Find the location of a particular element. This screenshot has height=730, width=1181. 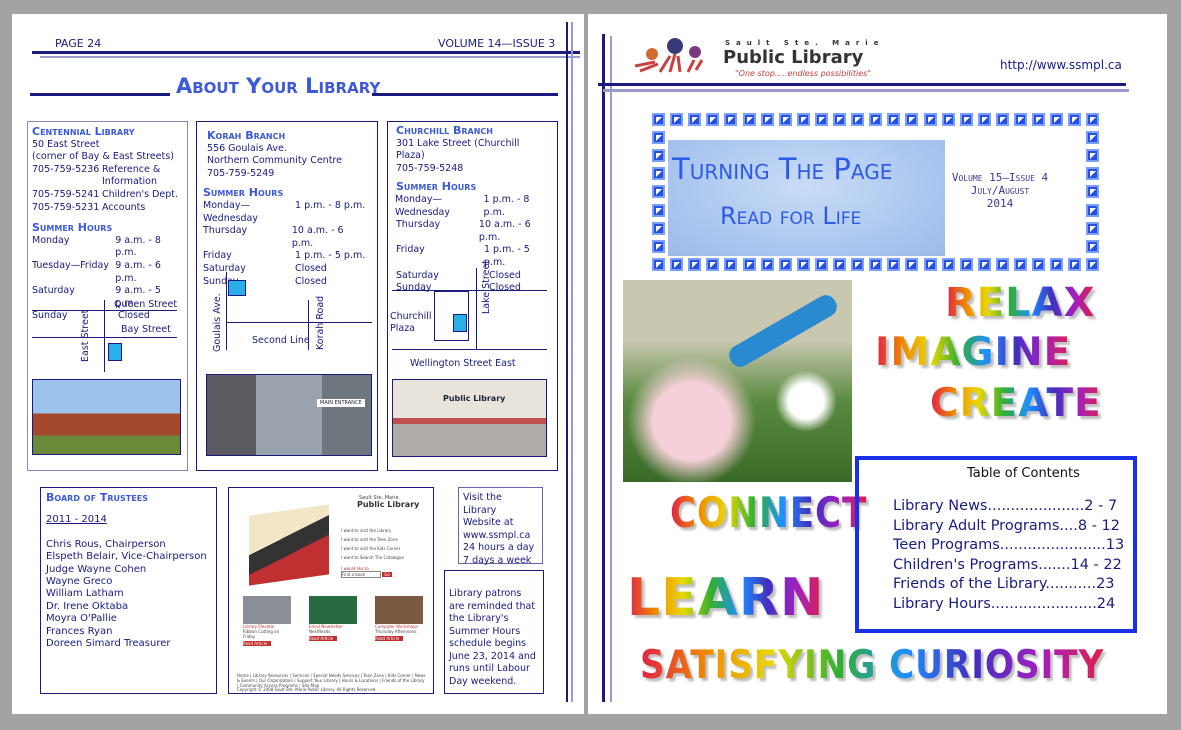

churchill-photo: Public Library is located at coordinates (469, 418).